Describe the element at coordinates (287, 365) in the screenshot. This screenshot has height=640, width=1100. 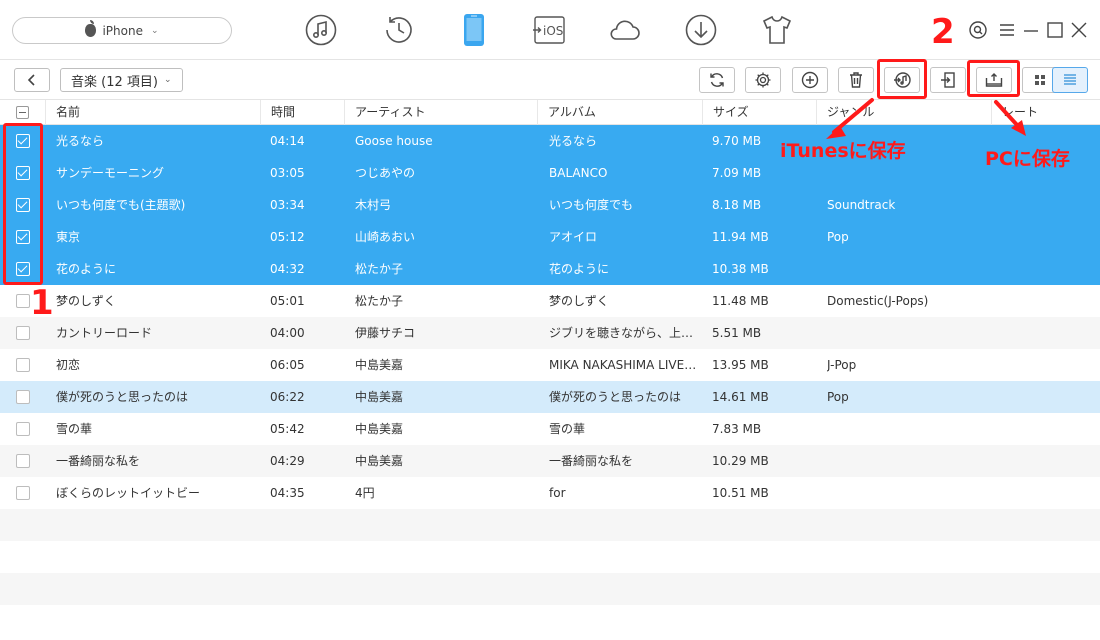
I see `cell-time: 06:05` at that location.